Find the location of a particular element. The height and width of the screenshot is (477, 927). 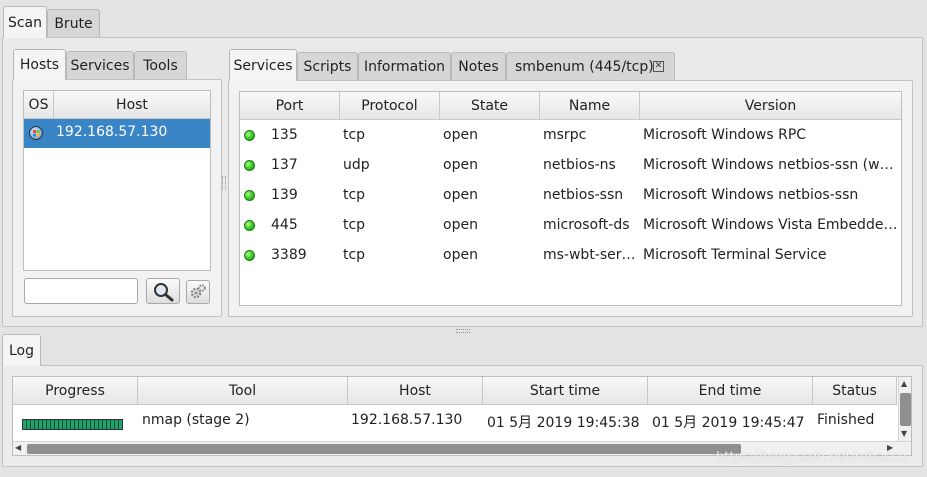

version-cell: Microsoft Windows RPC is located at coordinates (725, 135).